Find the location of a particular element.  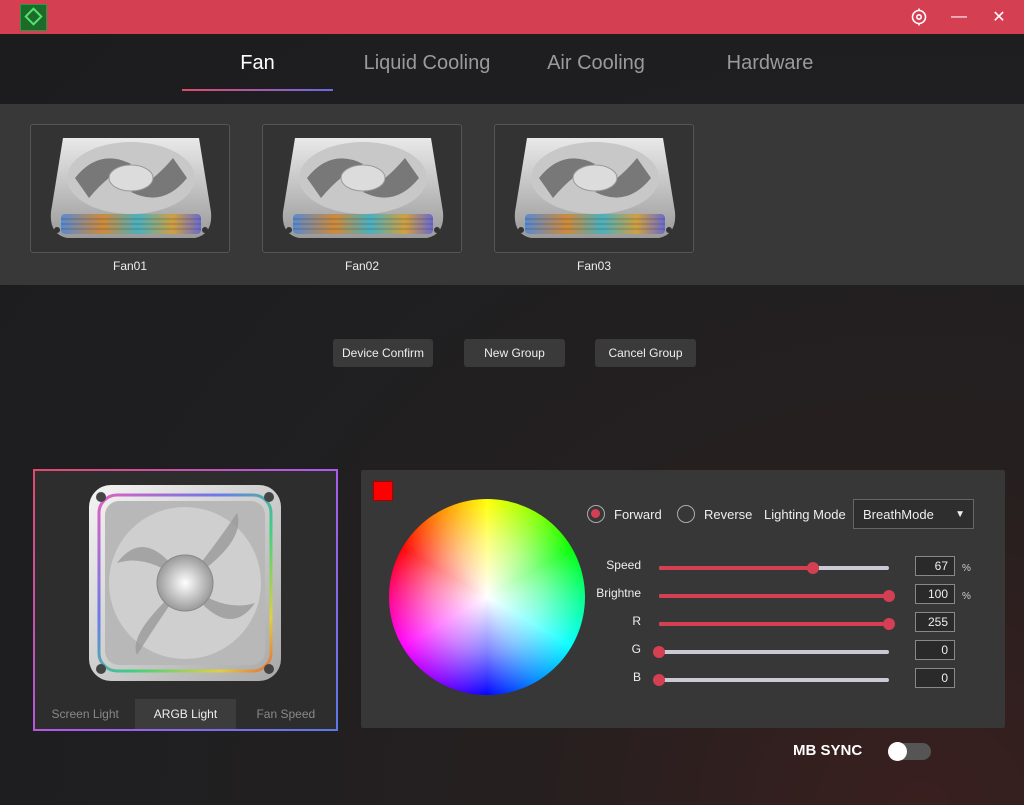

lighting-mode-label: Lighting Mode is located at coordinates (805, 514).